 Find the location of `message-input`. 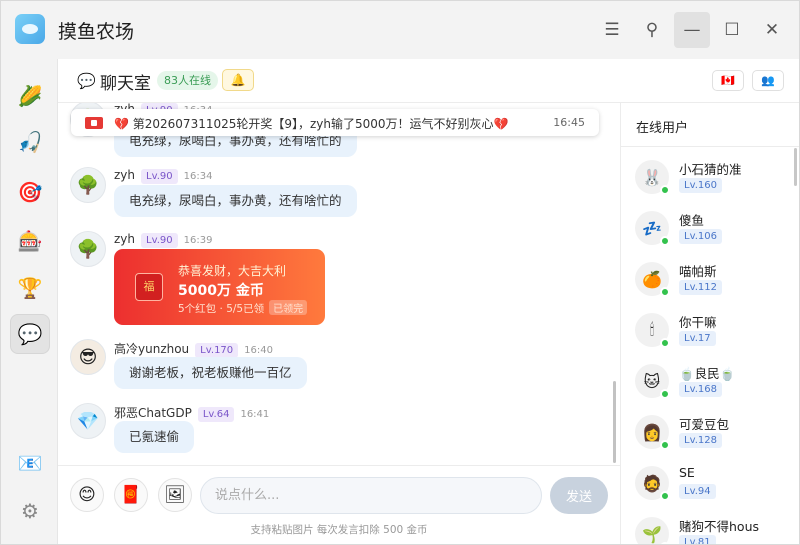

message-input is located at coordinates (371, 495).